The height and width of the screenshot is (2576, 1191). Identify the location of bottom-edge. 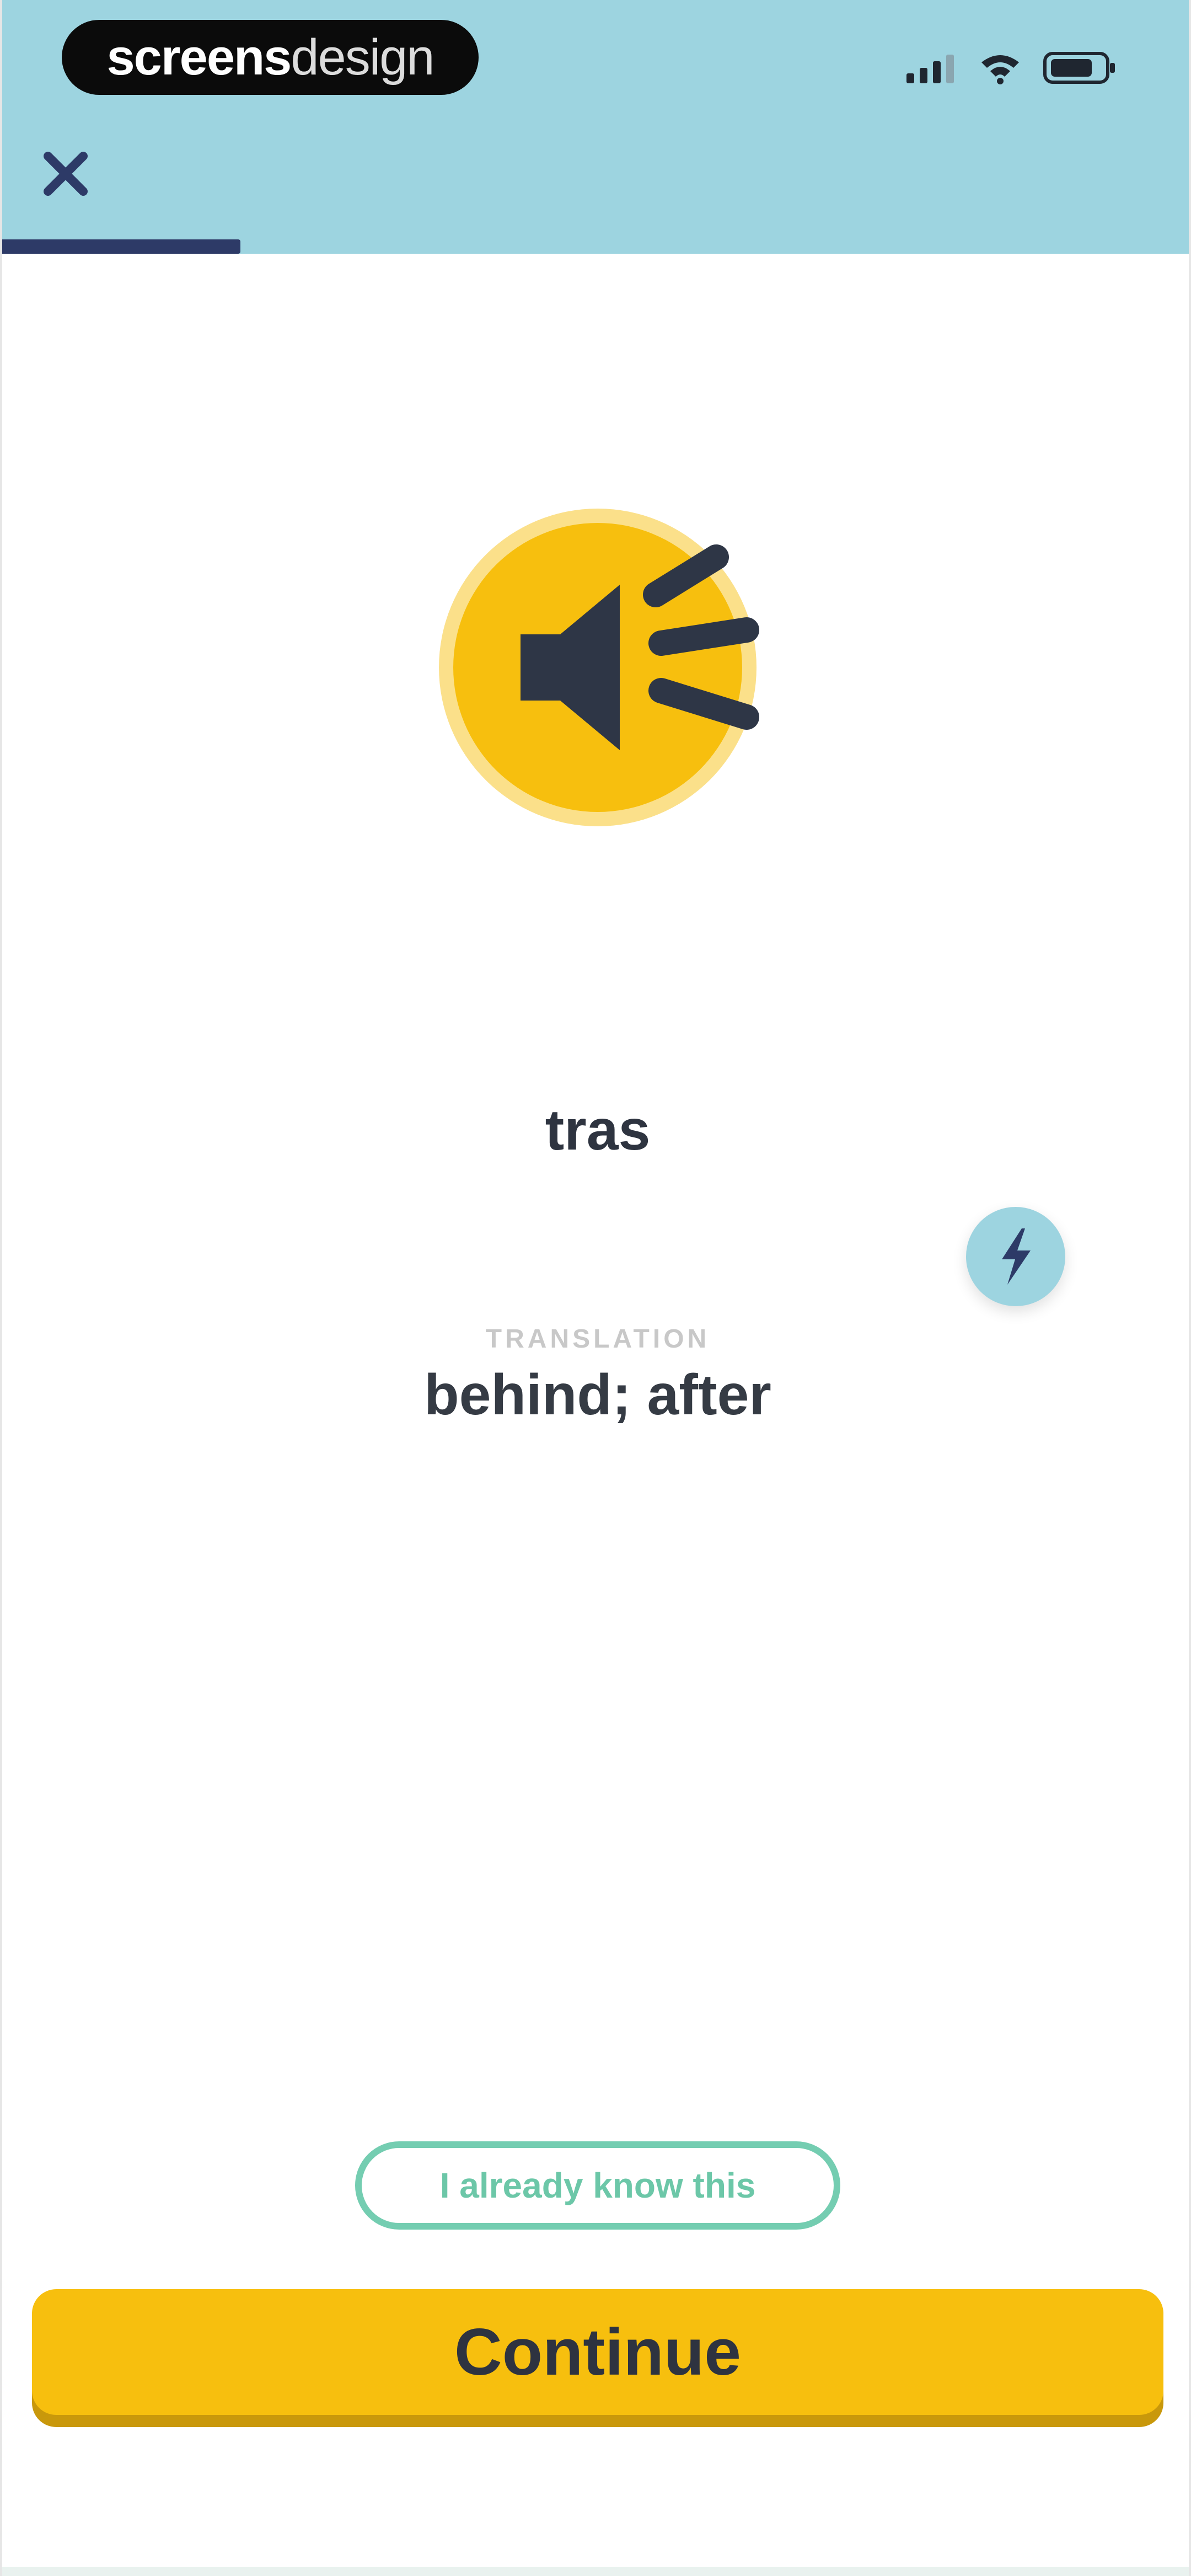
(595, 2571).